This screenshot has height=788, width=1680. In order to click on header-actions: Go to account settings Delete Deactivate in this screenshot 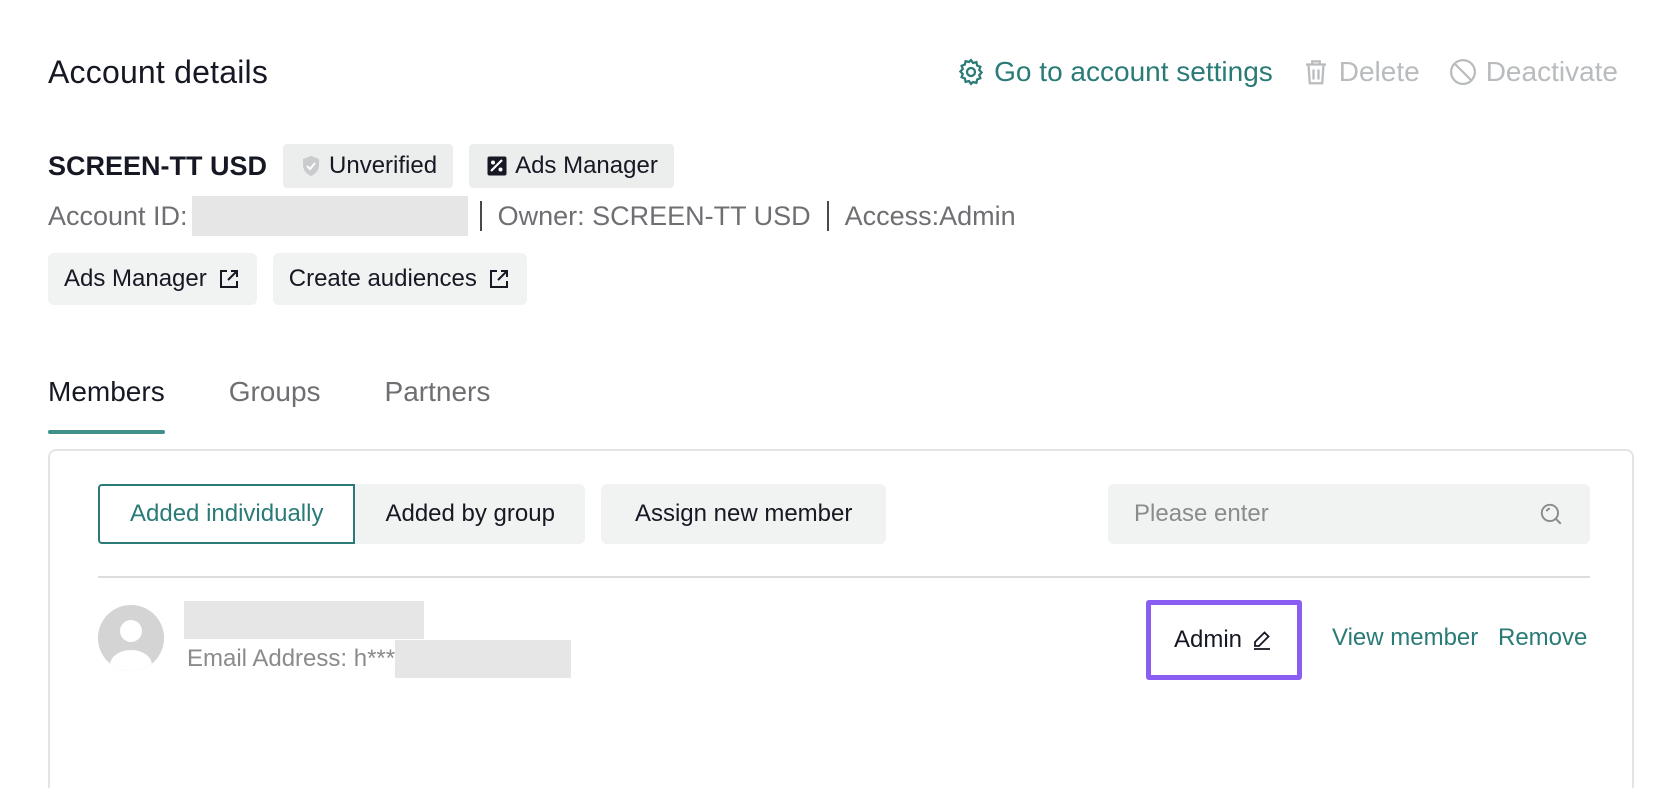, I will do `click(1287, 72)`.